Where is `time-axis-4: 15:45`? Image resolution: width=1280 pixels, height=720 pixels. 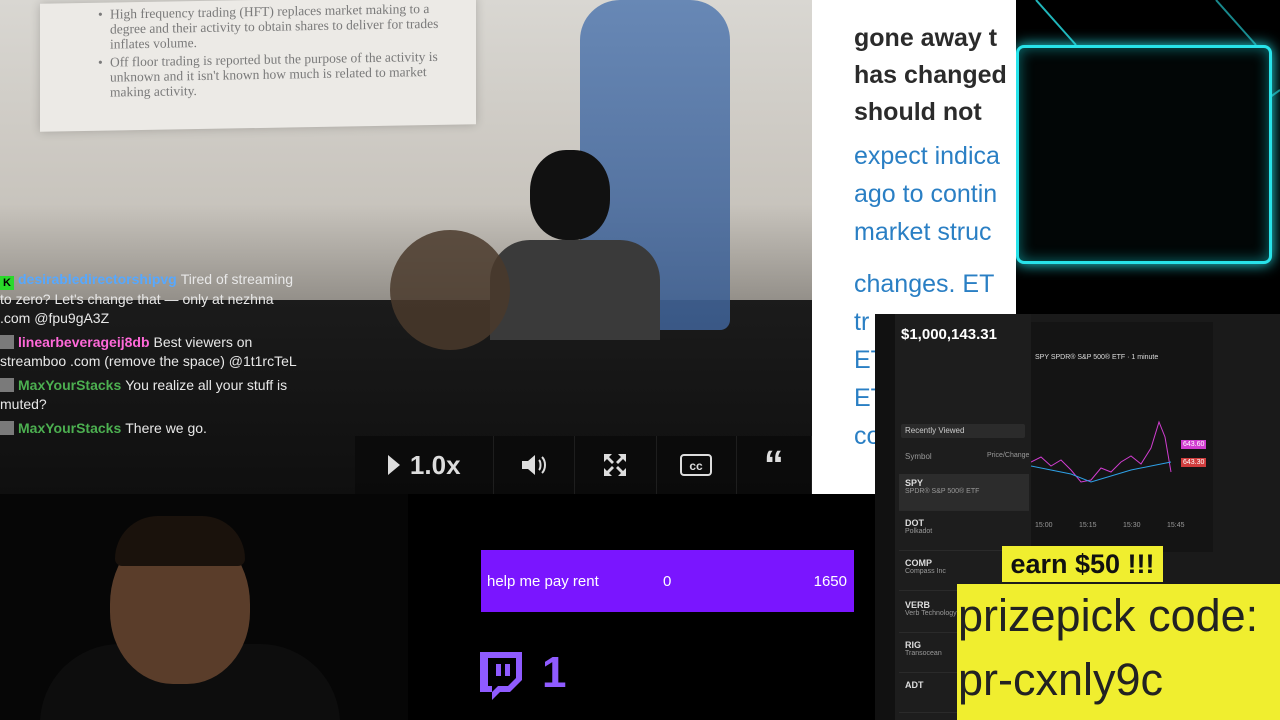
time-axis-4: 15:45 is located at coordinates (1176, 525).